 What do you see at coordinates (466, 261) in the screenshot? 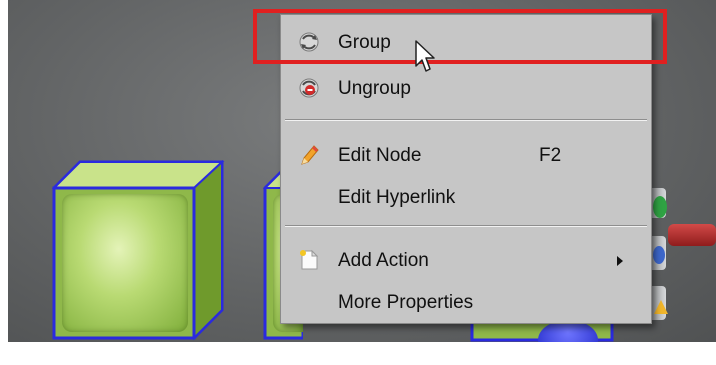
I see `menu-item-add-action: Add Action` at bounding box center [466, 261].